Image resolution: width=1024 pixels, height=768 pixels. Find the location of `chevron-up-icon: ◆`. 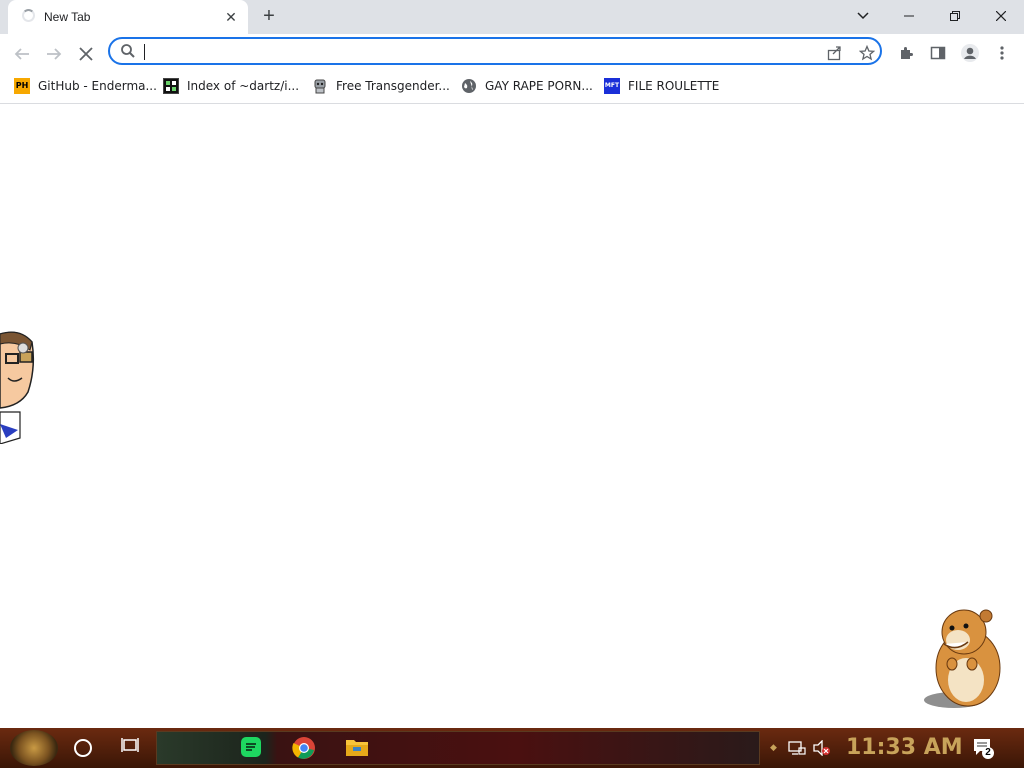

chevron-up-icon: ◆ is located at coordinates (773, 747).